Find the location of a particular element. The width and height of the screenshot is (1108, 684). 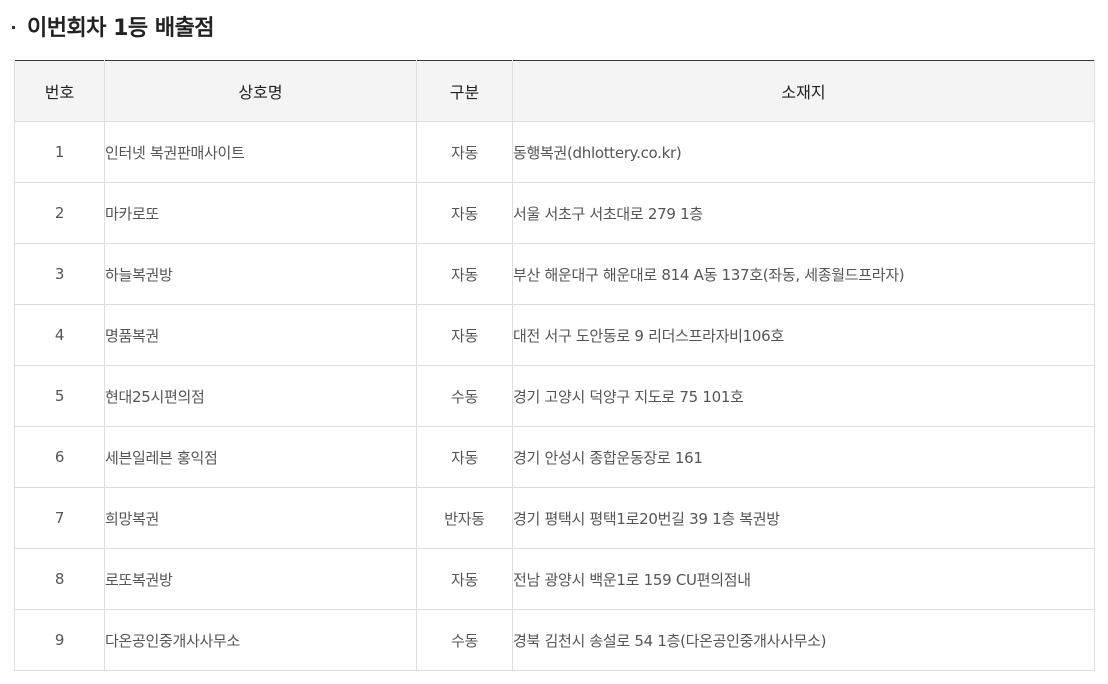

header-type: 구분 is located at coordinates (464, 91).